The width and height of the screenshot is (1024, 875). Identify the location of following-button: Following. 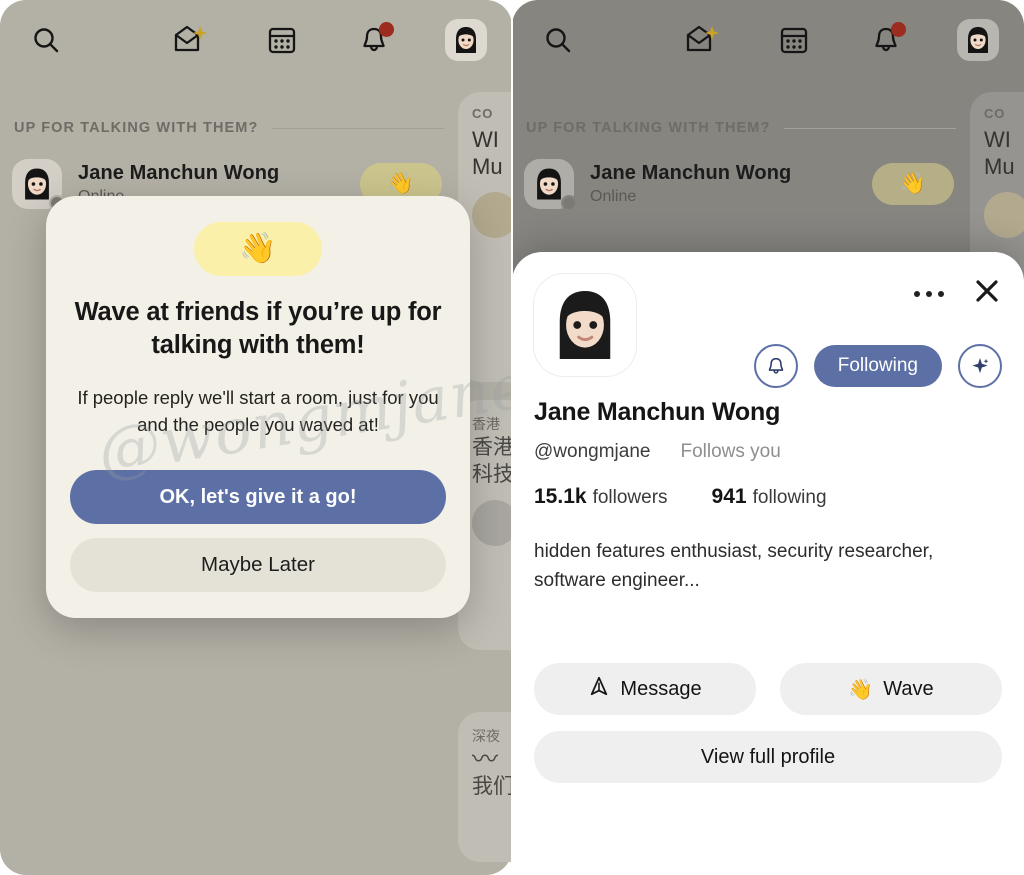
(877, 366).